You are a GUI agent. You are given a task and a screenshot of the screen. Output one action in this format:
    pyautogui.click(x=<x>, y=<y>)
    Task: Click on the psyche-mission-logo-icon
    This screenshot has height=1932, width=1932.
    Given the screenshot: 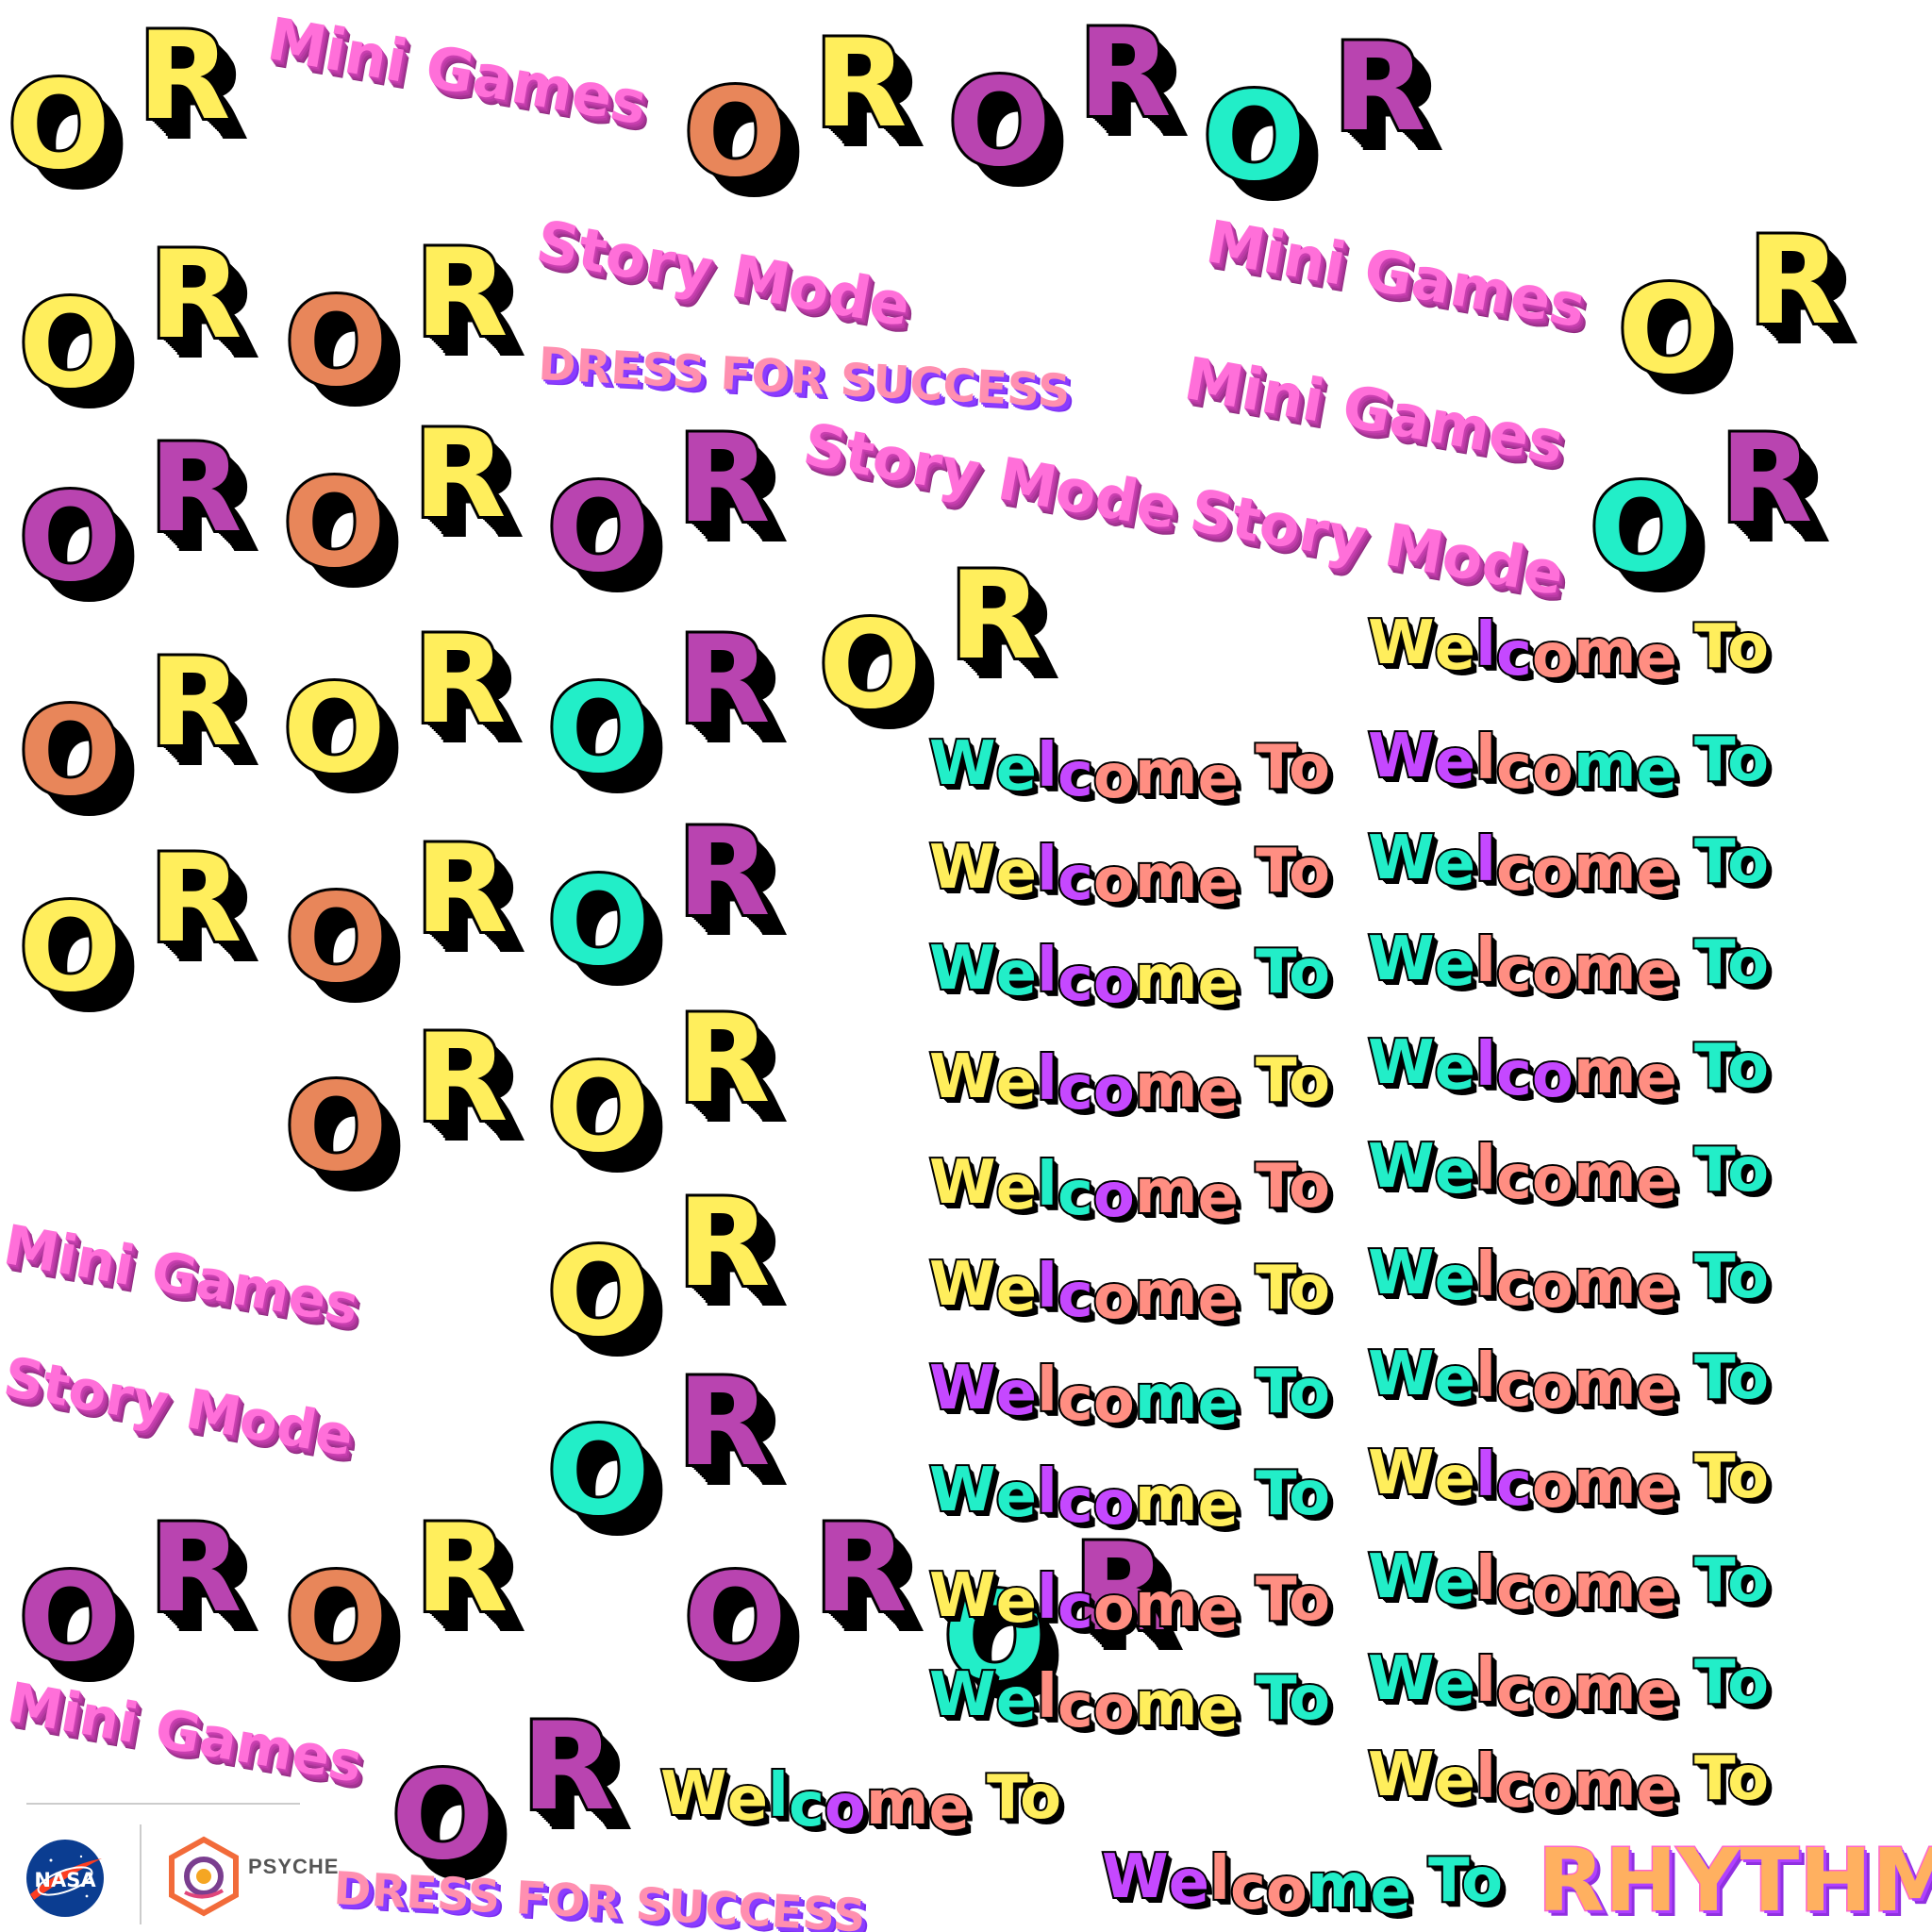 What is the action you would take?
    pyautogui.click(x=204, y=1876)
    